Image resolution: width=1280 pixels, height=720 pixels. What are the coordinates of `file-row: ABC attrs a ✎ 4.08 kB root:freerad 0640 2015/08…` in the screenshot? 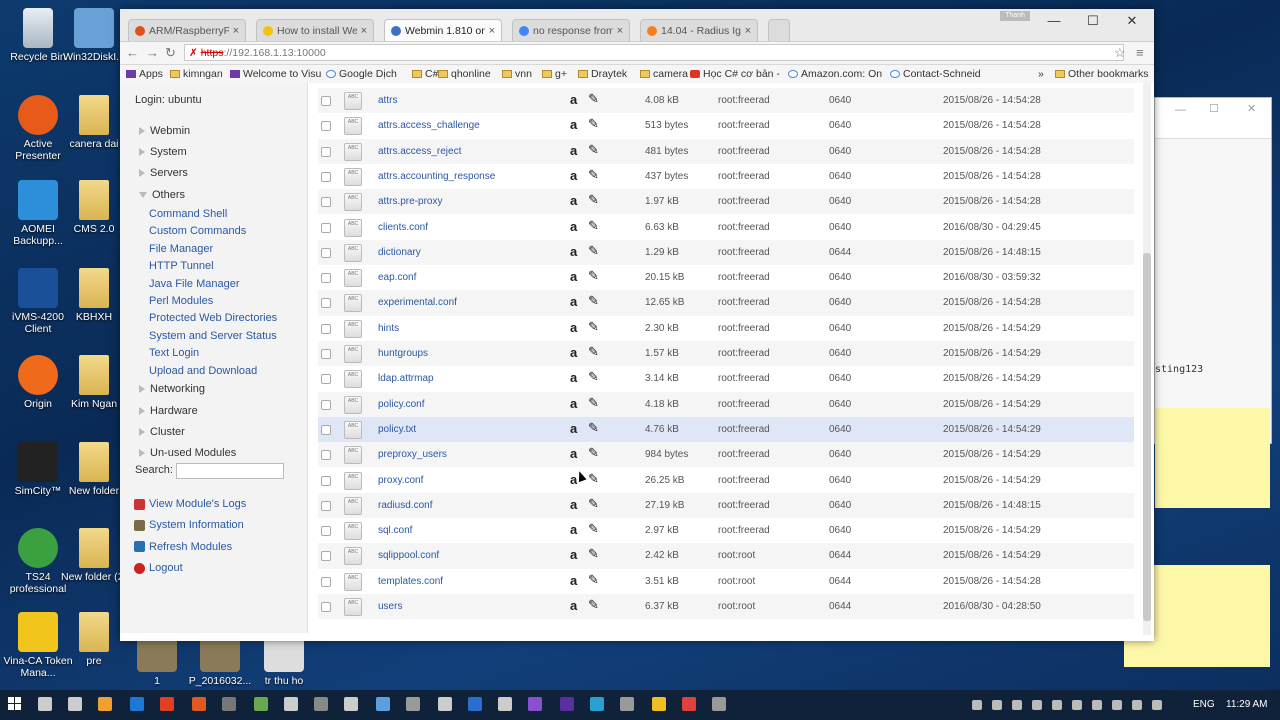 It's located at (726, 101).